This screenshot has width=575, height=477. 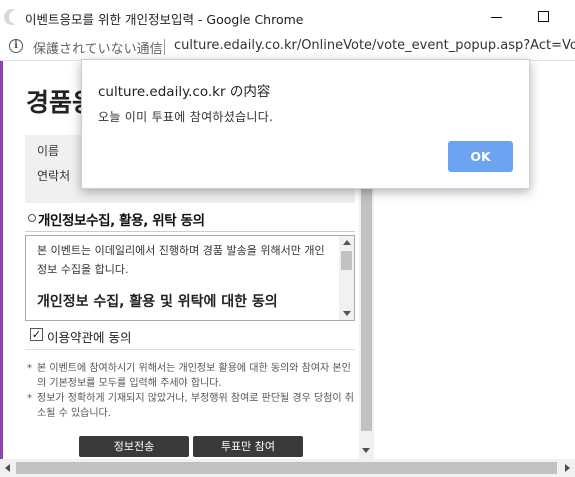 I want to click on horizontal-scroll-thumb, so click(x=286, y=468).